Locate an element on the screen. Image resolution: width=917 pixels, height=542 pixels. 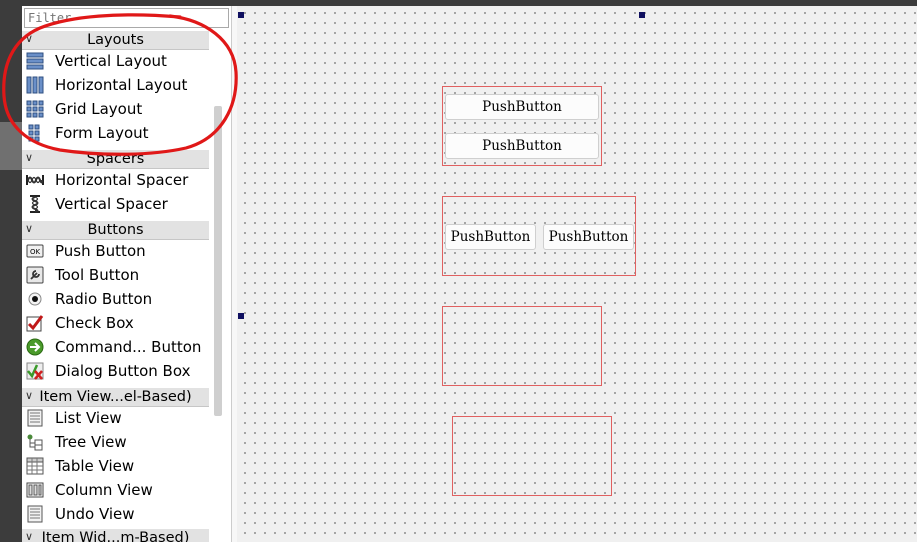
item-label: Grid Layout is located at coordinates (99, 109).